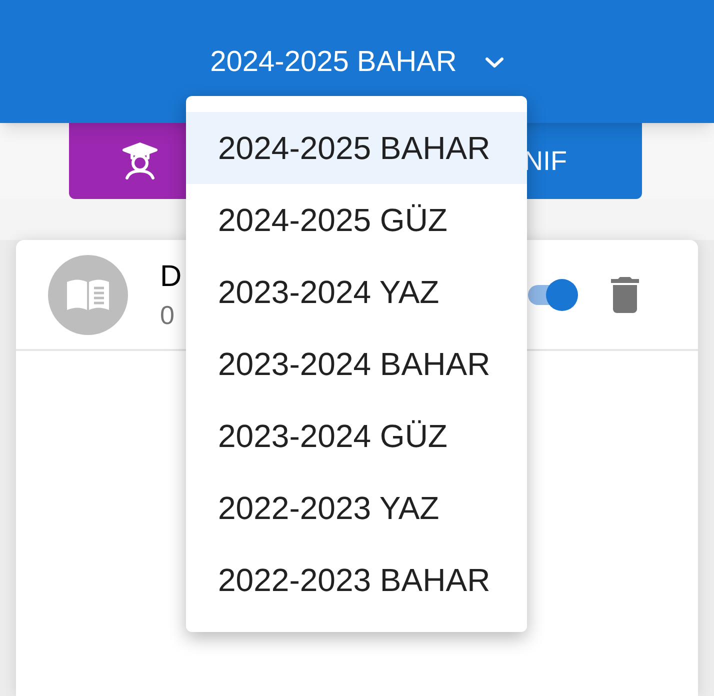  What do you see at coordinates (356, 436) in the screenshot?
I see `semester-option: 2023-2024 GÜZ` at bounding box center [356, 436].